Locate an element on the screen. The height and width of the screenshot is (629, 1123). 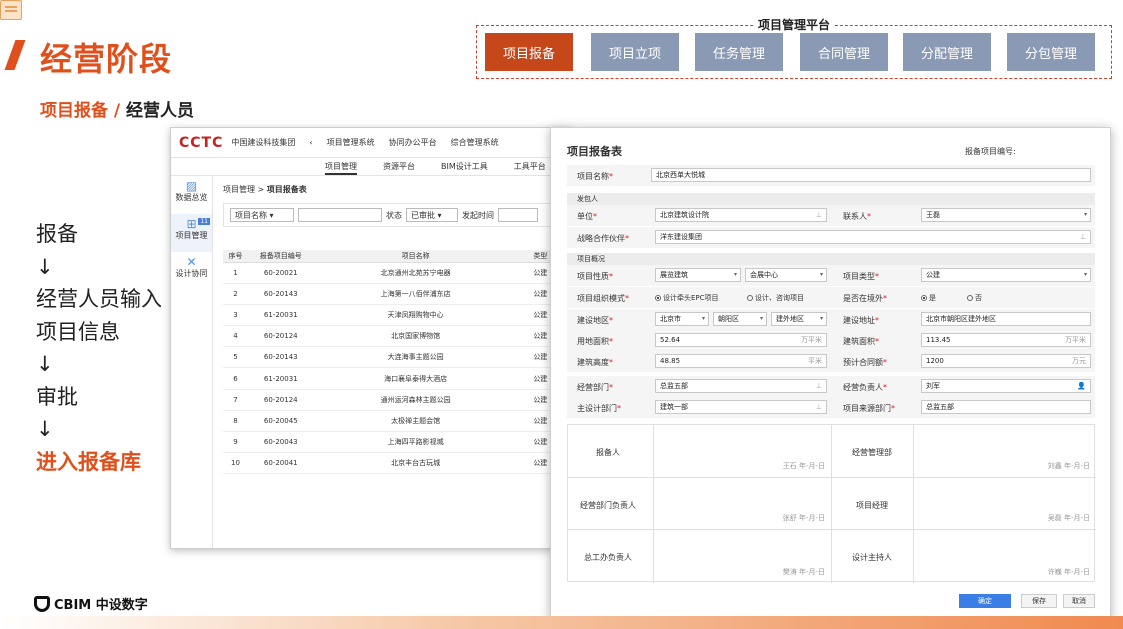
platform-button-tasks: 任务管理 is located at coordinates (739, 52).